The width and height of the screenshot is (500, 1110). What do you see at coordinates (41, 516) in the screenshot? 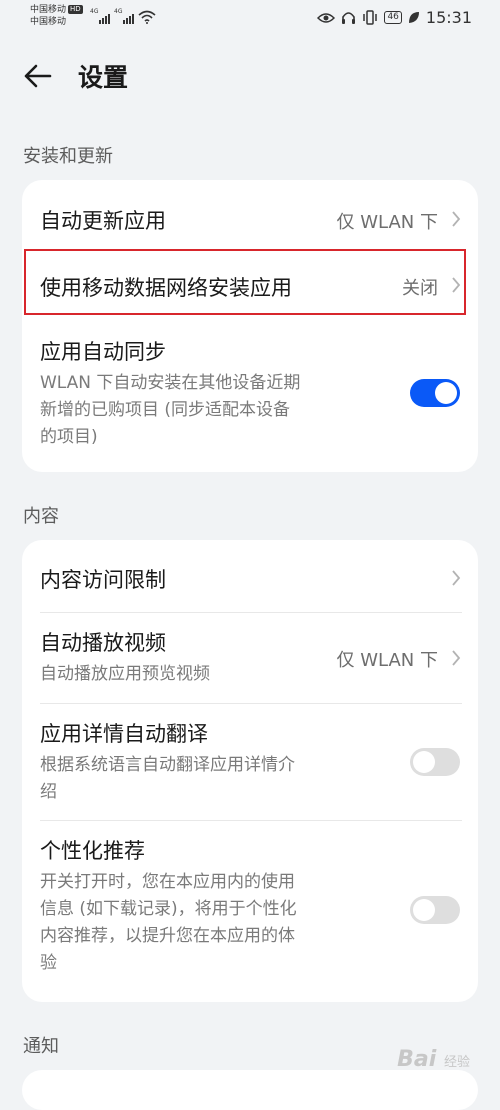
I see `section-label-content: 内容` at bounding box center [41, 516].